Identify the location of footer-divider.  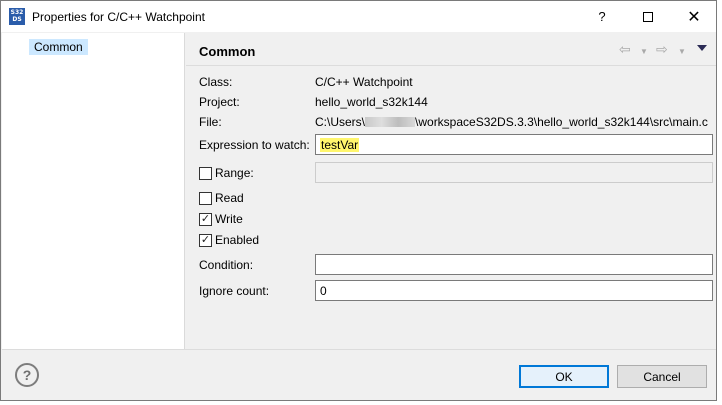
(359, 349).